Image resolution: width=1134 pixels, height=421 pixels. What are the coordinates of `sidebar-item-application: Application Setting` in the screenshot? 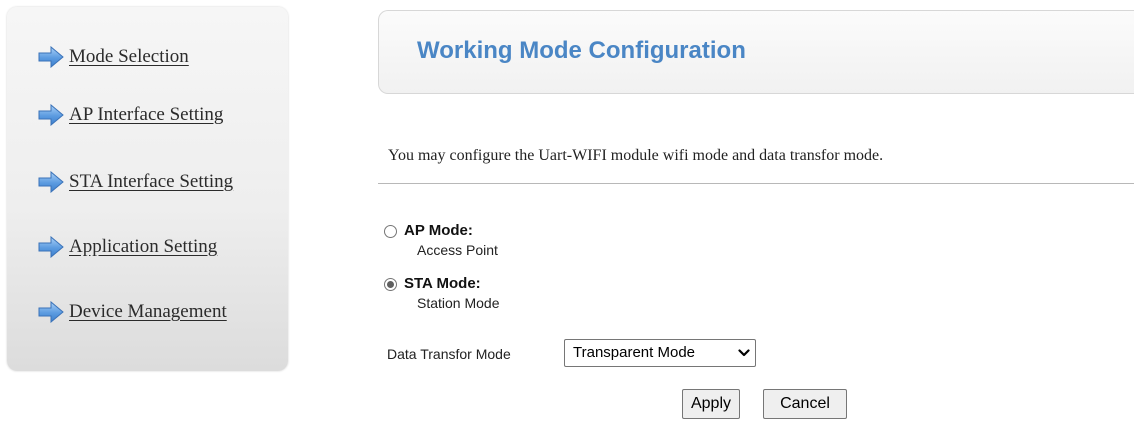 It's located at (127, 247).